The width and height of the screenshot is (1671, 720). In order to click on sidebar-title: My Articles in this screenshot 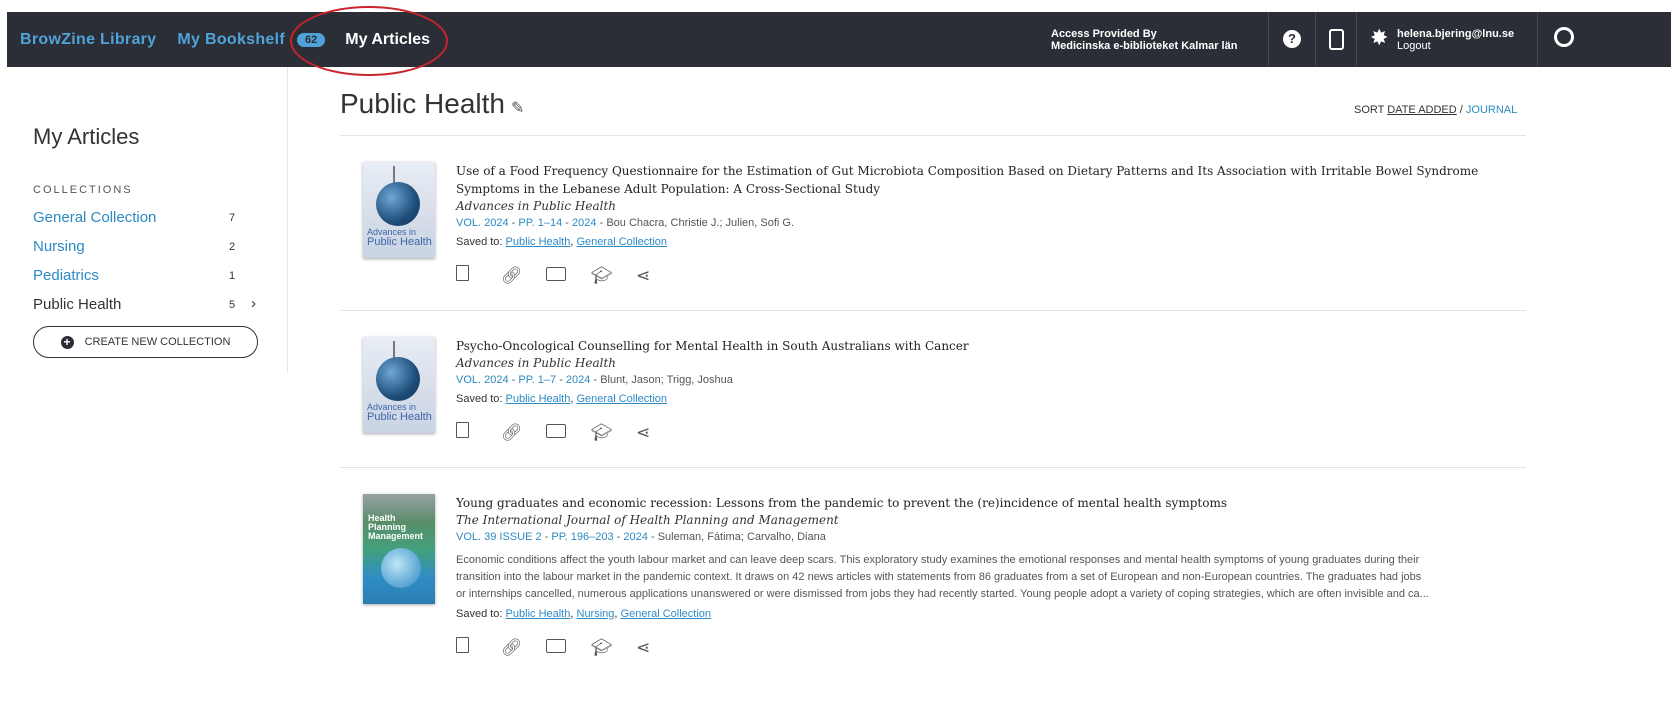, I will do `click(86, 136)`.